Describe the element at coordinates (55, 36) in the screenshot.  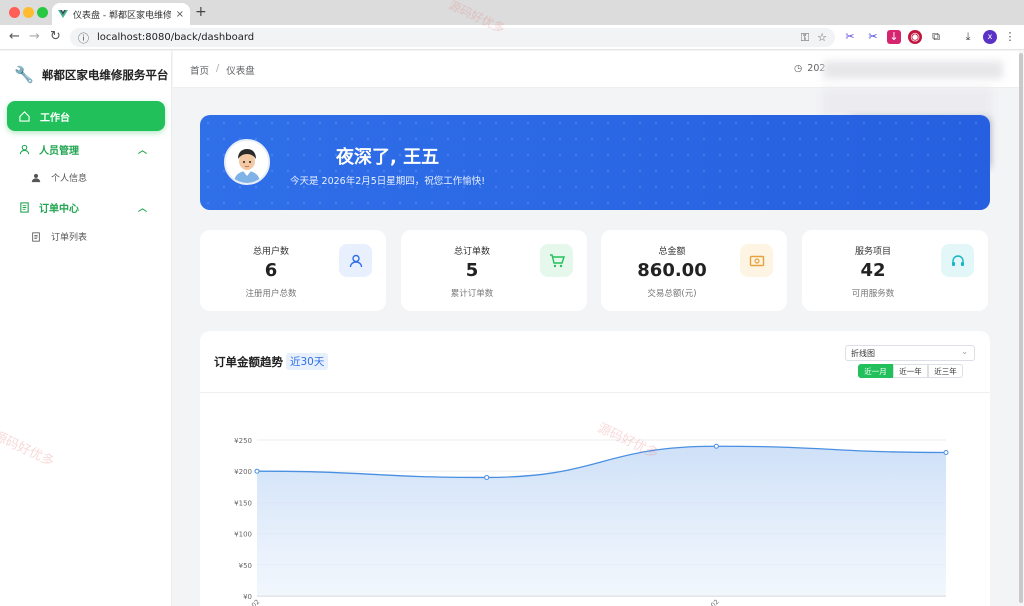
I see `reload-icon: ↻` at that location.